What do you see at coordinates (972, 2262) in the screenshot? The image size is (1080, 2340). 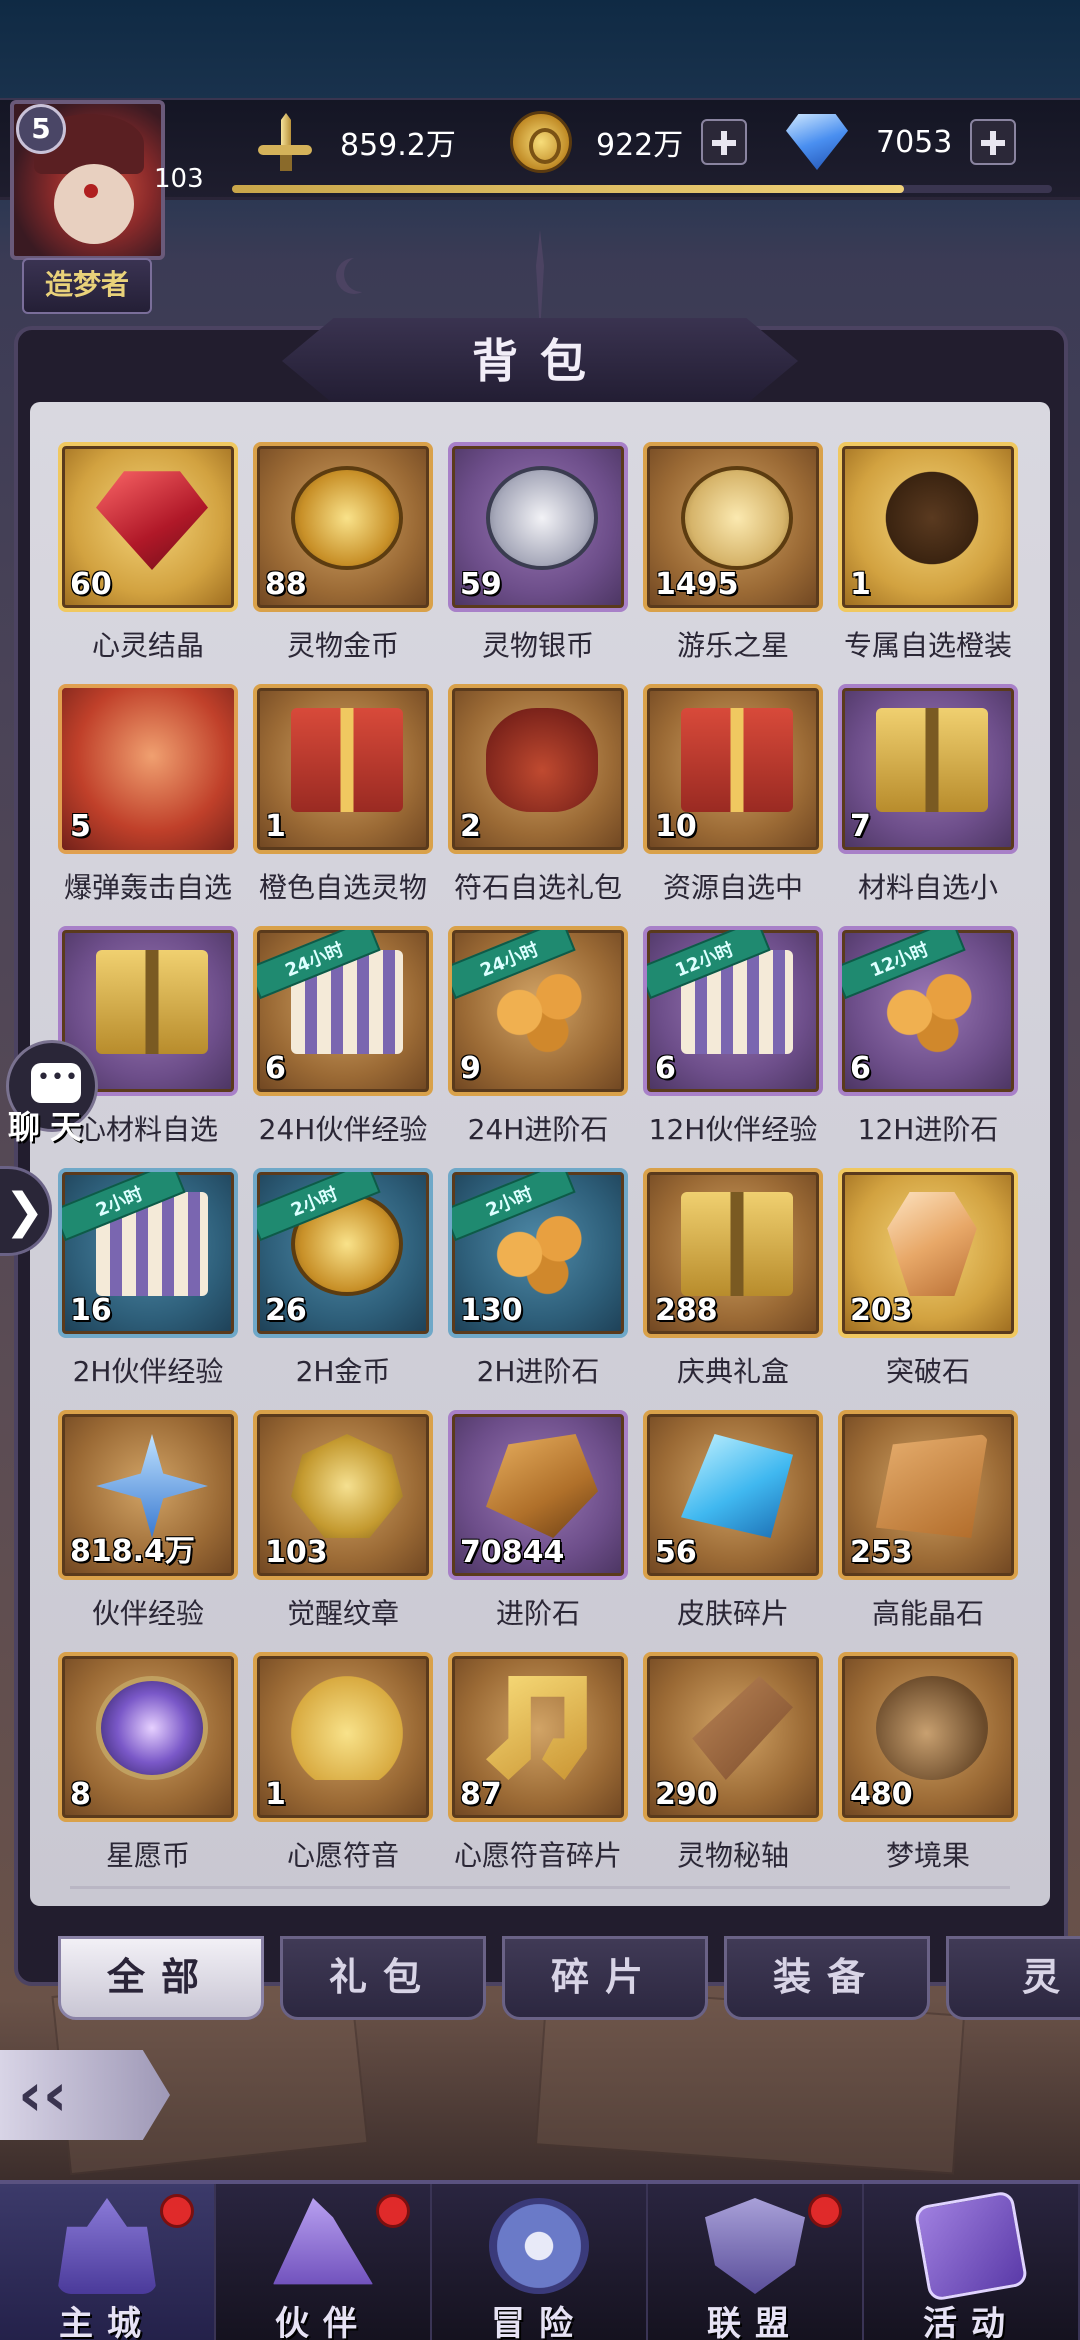 I see `nav-item-cards: 活动` at bounding box center [972, 2262].